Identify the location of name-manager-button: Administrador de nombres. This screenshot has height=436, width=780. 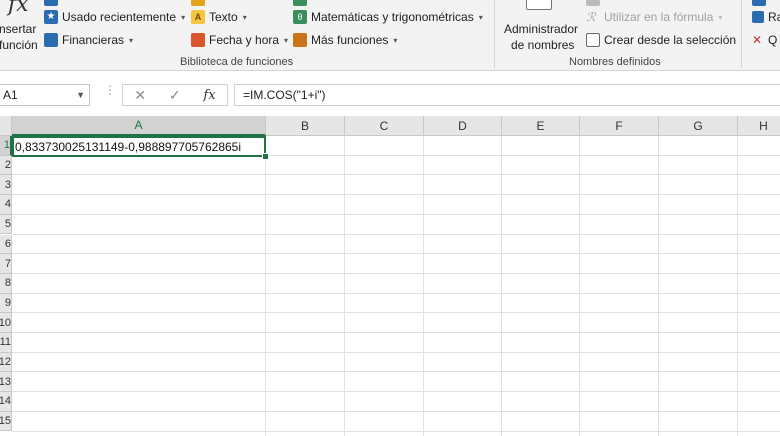
(540, 28).